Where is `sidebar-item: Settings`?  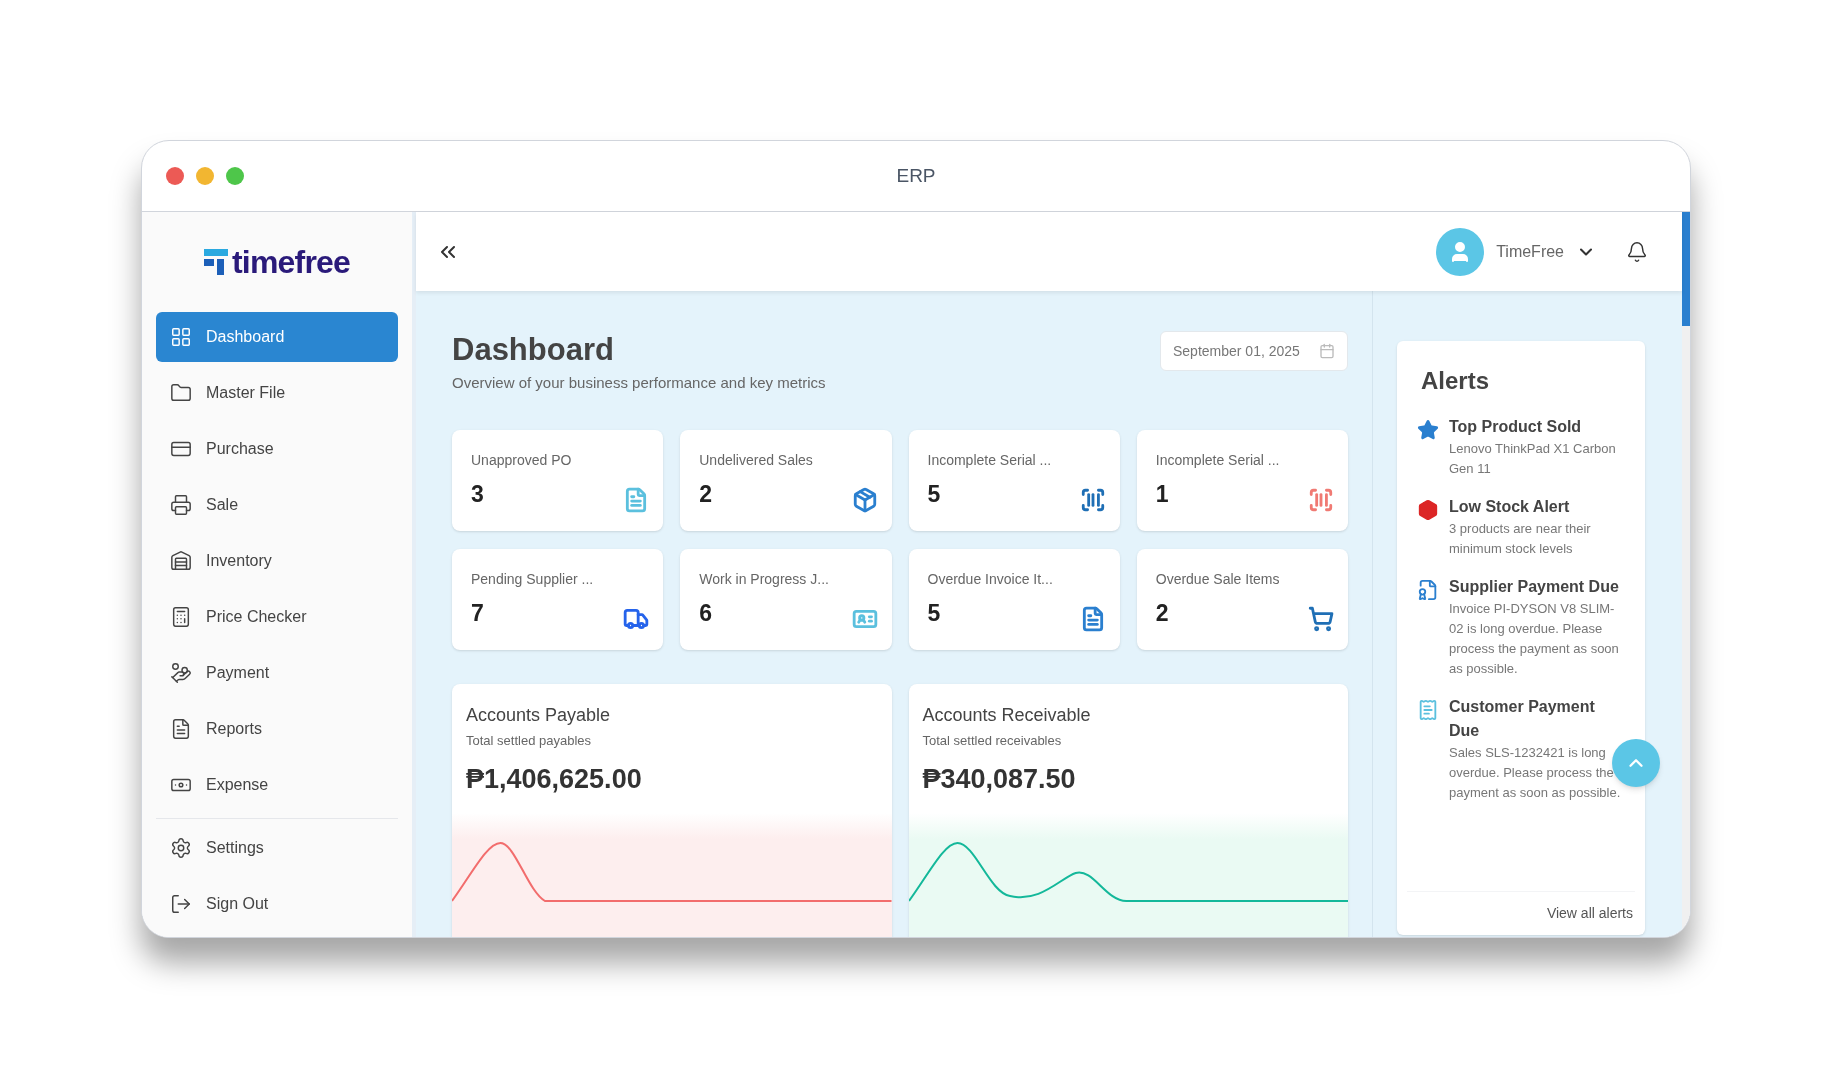 sidebar-item: Settings is located at coordinates (277, 848).